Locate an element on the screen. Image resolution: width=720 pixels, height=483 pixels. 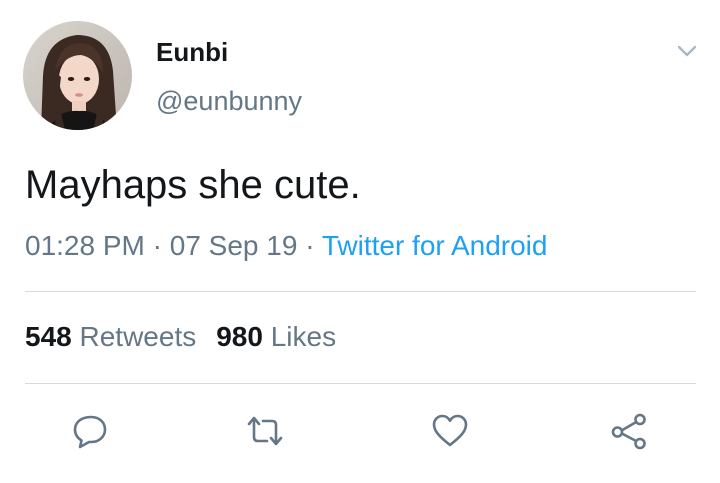
likes-label: Likes is located at coordinates (303, 336).